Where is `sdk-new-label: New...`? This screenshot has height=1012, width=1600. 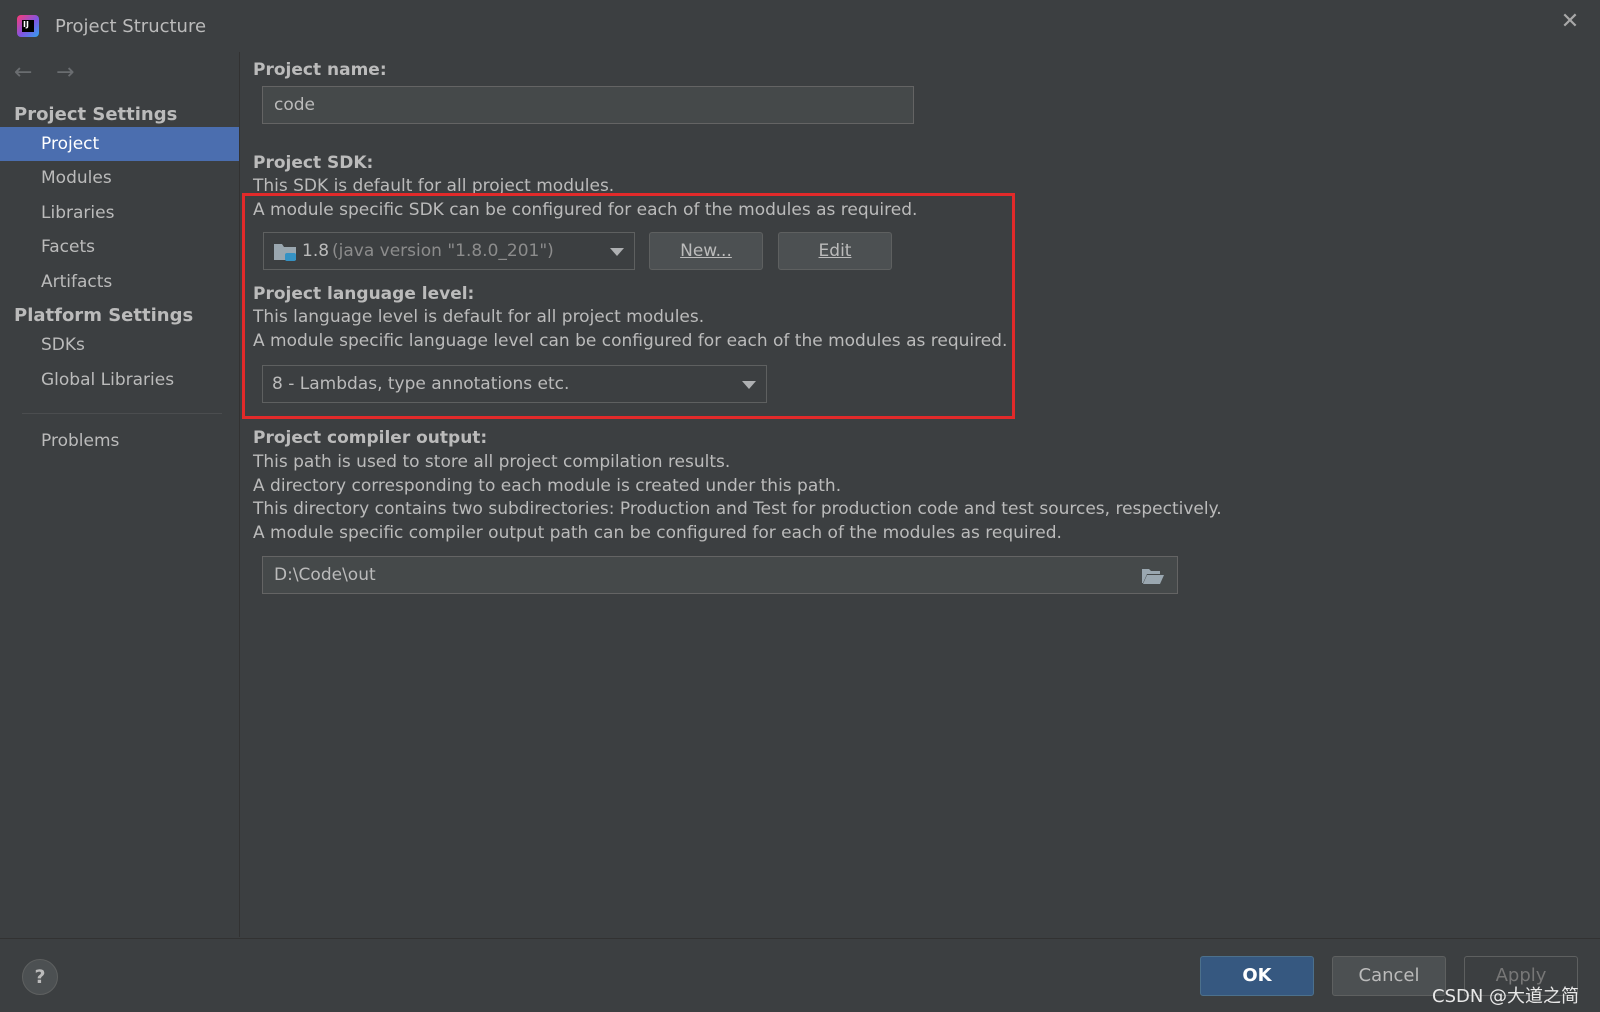 sdk-new-label: New... is located at coordinates (706, 251).